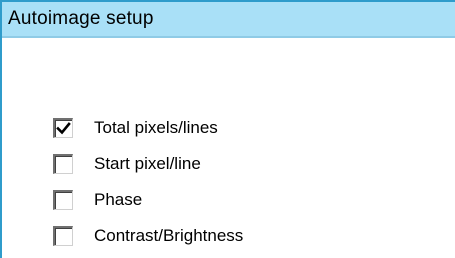 This screenshot has width=455, height=258. I want to click on start-pixel-line-label: Start pixel/line, so click(147, 163).